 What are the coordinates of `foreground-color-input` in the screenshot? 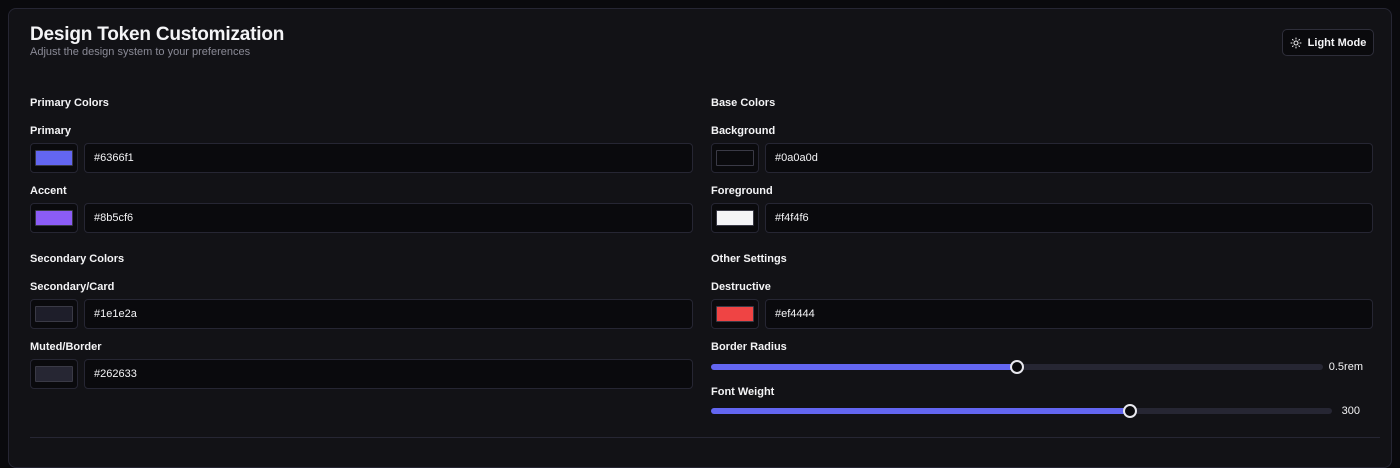 It's located at (1069, 218).